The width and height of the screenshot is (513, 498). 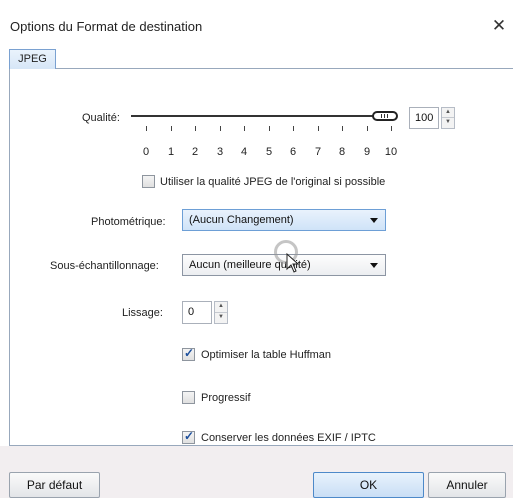 What do you see at coordinates (256, 472) in the screenshot?
I see `dialog-footer: Par défaut OK Annuler` at bounding box center [256, 472].